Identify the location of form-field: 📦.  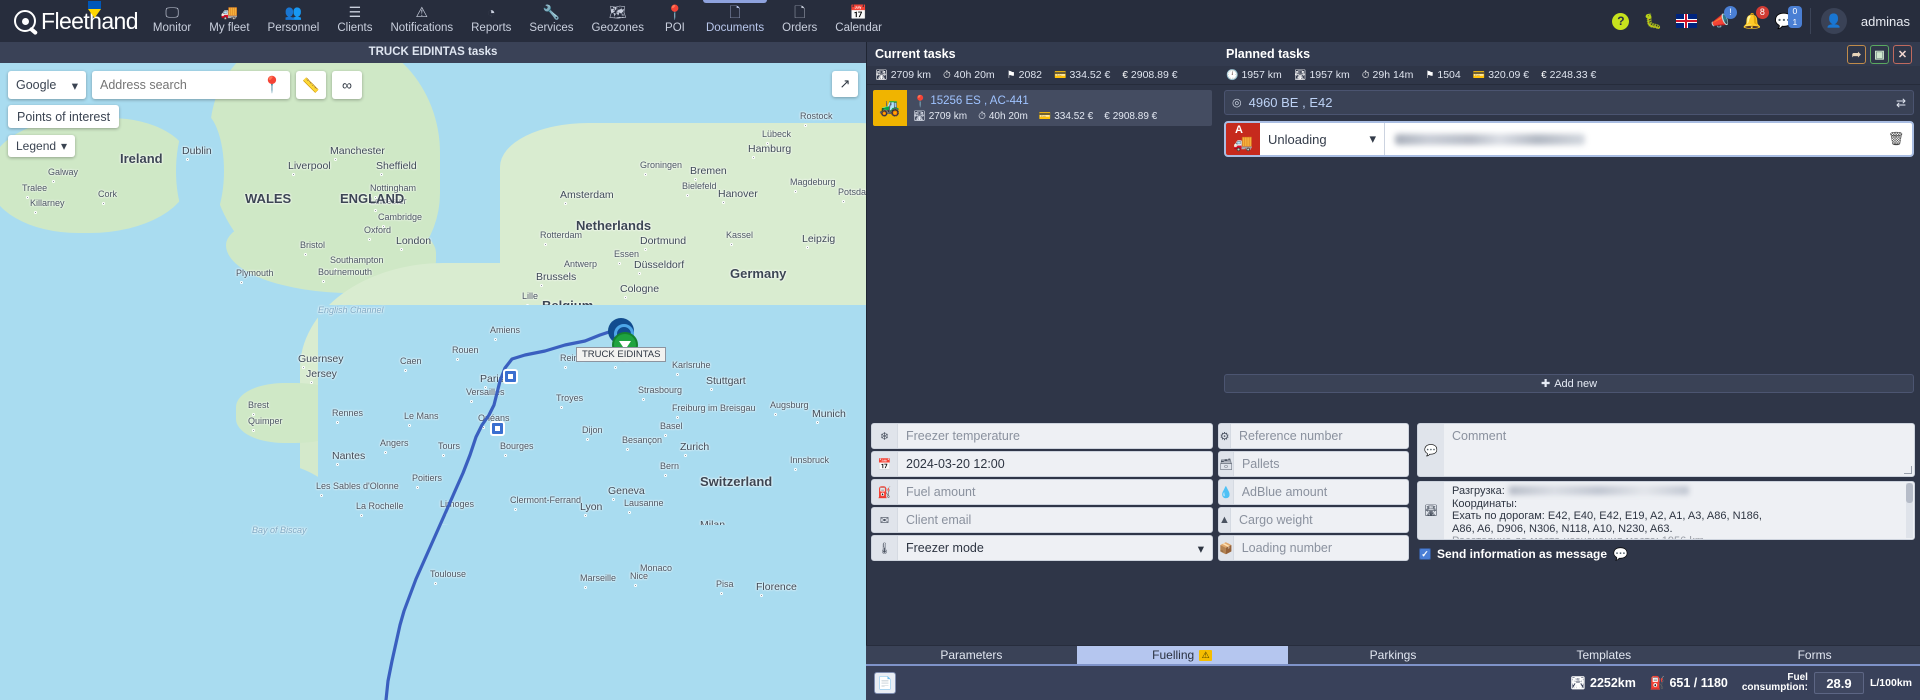
(1313, 548).